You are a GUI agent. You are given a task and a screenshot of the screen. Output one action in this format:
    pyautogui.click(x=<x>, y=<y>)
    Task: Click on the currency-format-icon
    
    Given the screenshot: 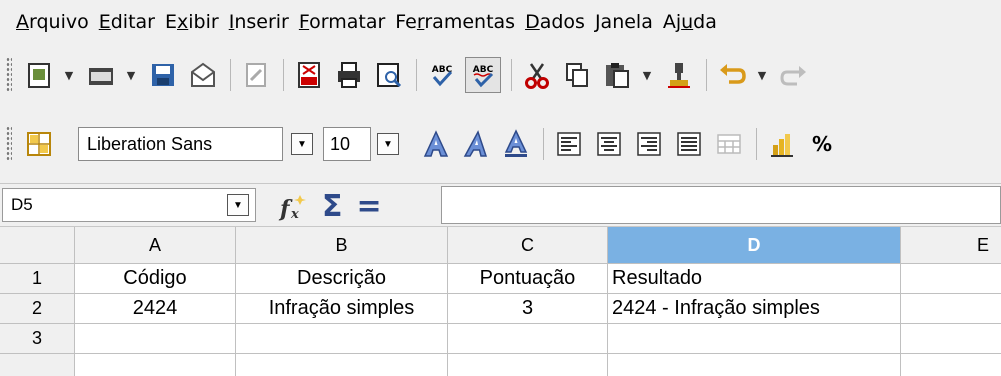 What is the action you would take?
    pyautogui.click(x=782, y=144)
    